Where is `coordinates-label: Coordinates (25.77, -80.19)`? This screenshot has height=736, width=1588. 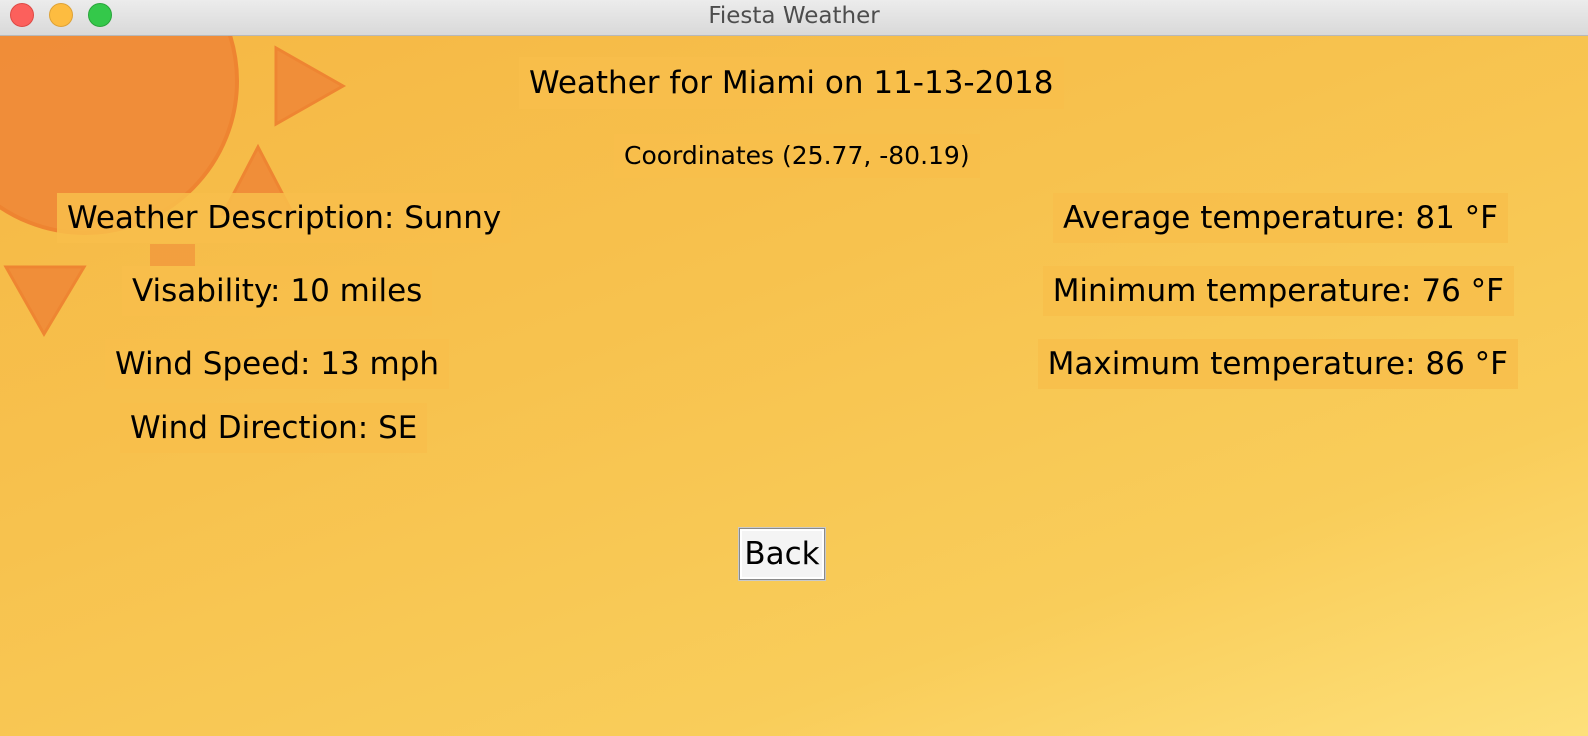 coordinates-label: Coordinates (25.77, -80.19) is located at coordinates (797, 156).